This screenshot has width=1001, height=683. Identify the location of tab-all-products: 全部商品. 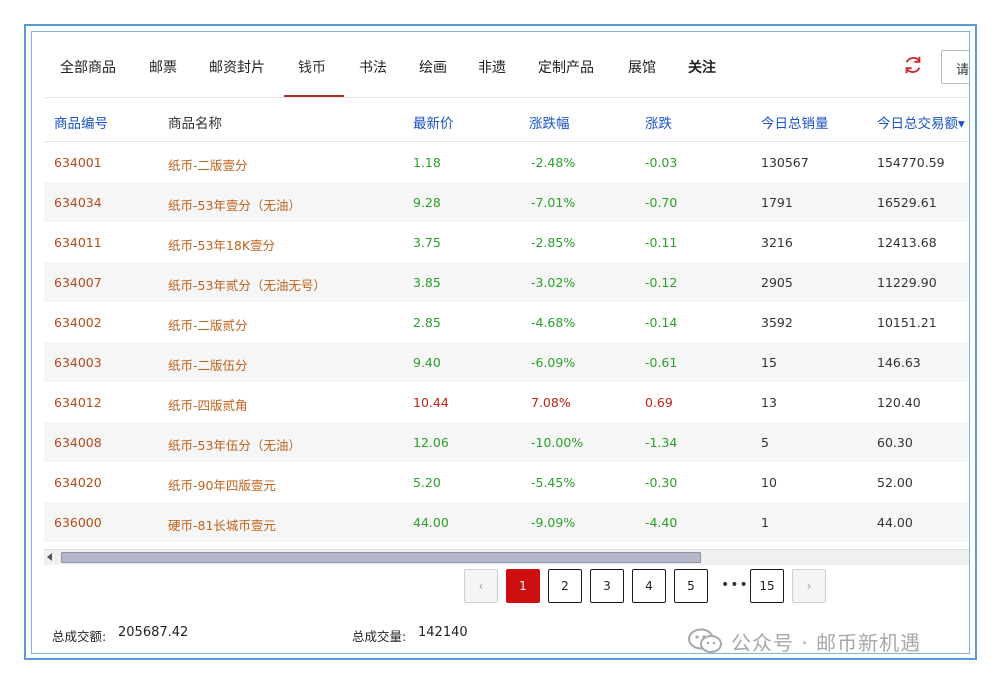
(88, 67).